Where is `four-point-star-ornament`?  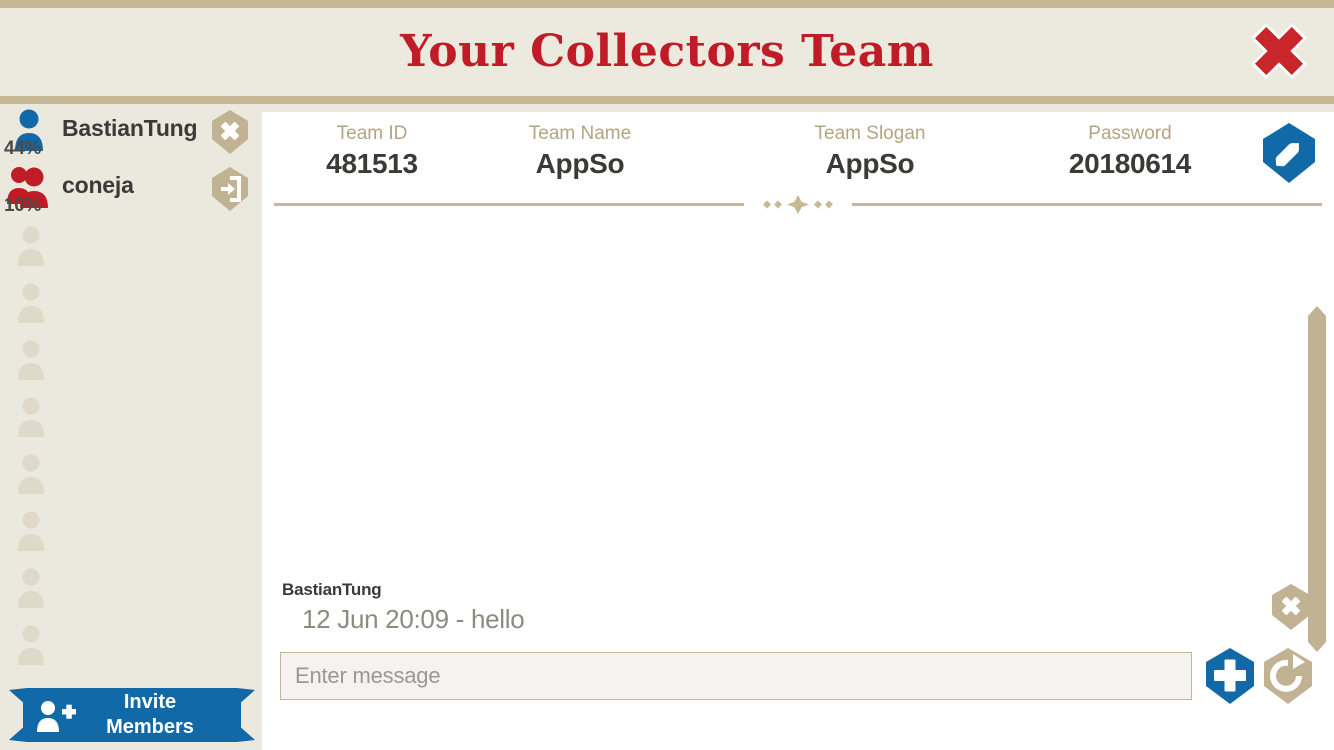 four-point-star-ornament is located at coordinates (798, 204).